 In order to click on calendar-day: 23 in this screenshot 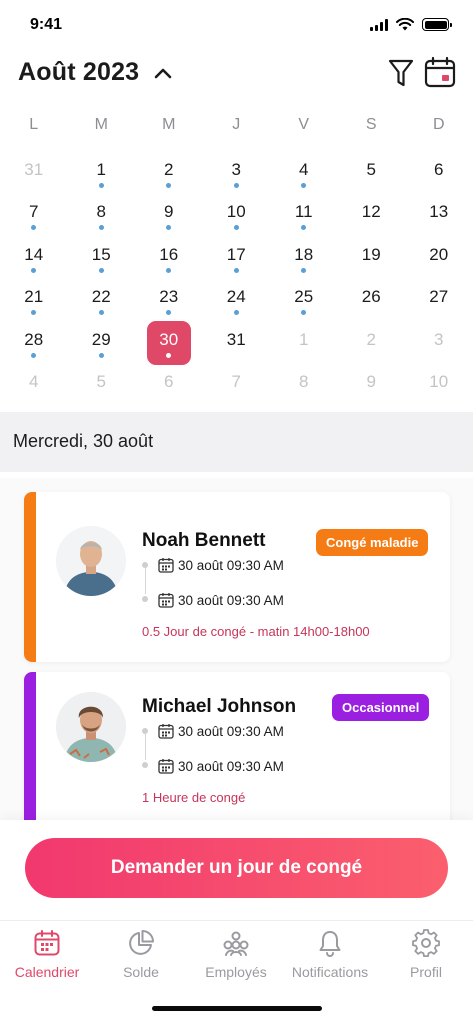, I will do `click(169, 300)`.